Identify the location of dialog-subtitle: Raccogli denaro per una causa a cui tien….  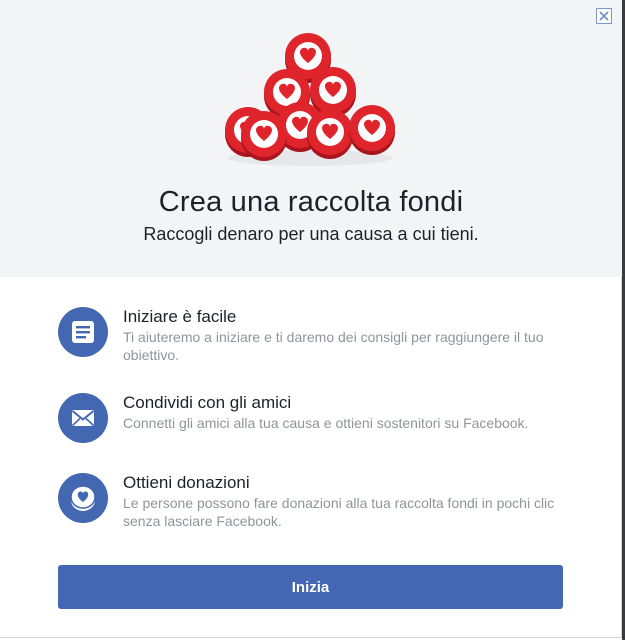
(311, 234).